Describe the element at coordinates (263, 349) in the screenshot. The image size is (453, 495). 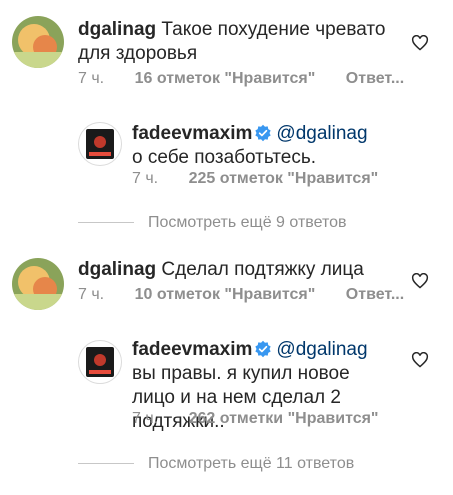
I see `verified-badge-icon` at that location.